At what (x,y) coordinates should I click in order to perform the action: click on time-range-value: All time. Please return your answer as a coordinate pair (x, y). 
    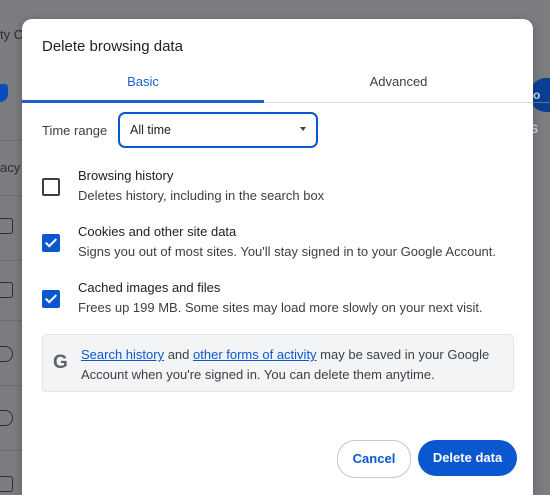
    Looking at the image, I should click on (150, 130).